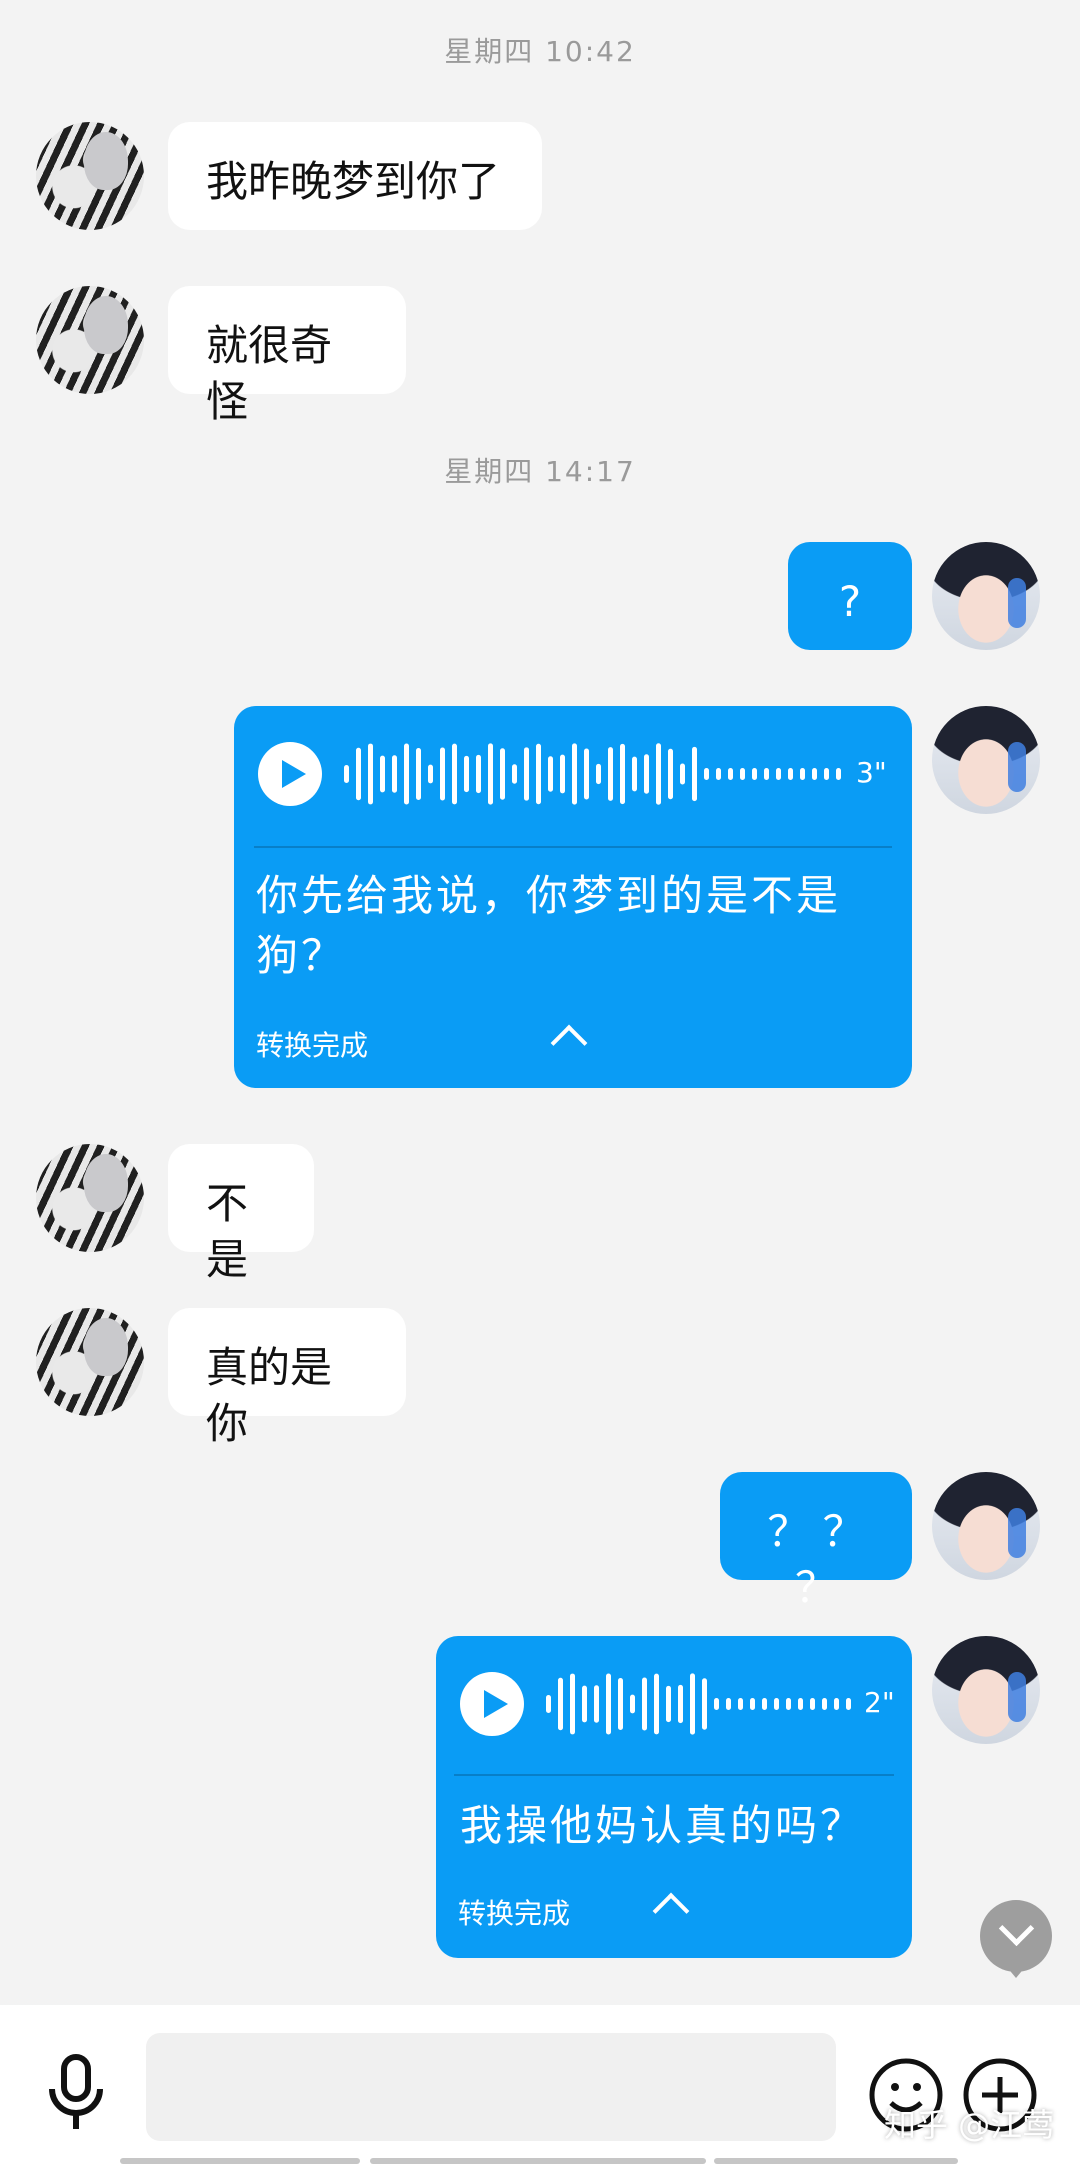 Image resolution: width=1080 pixels, height=2168 pixels. I want to click on voice-message: 2" 我操他妈认真的吗？ 转换完成, so click(674, 1797).